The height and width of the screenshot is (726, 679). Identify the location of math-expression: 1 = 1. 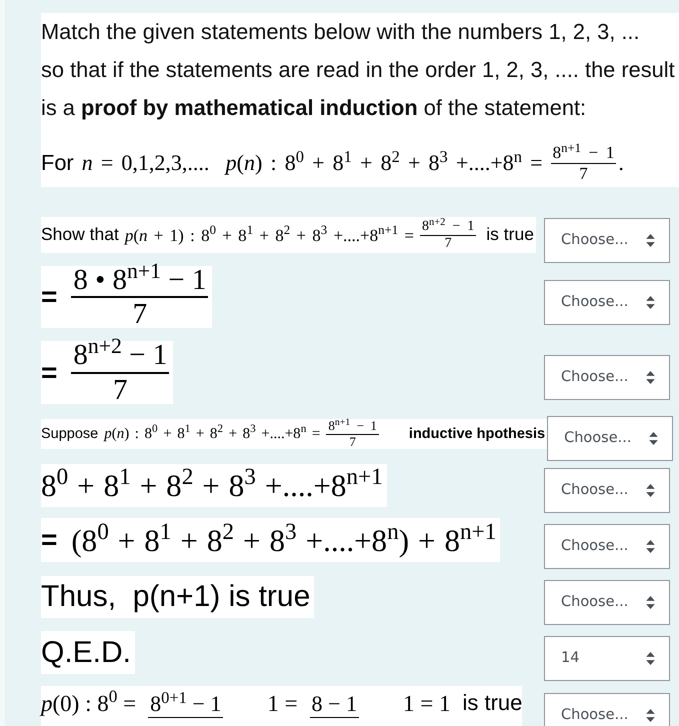
(426, 703).